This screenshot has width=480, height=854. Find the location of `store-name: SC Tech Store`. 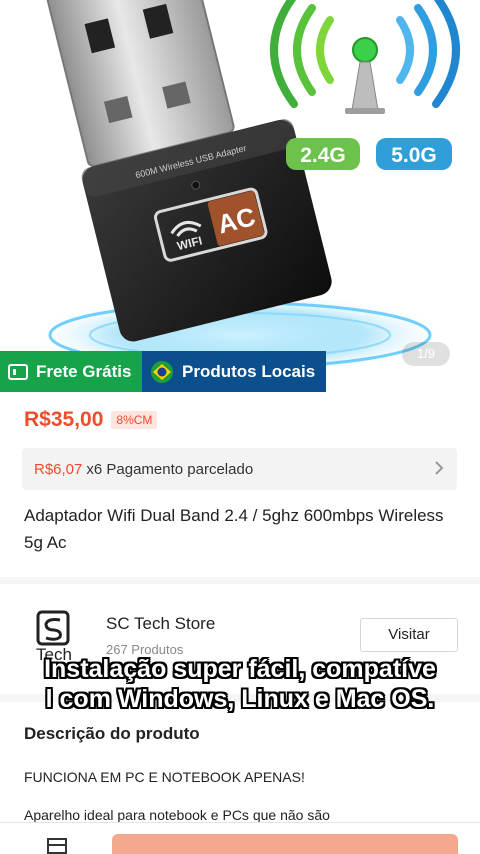

store-name: SC Tech Store is located at coordinates (160, 624).